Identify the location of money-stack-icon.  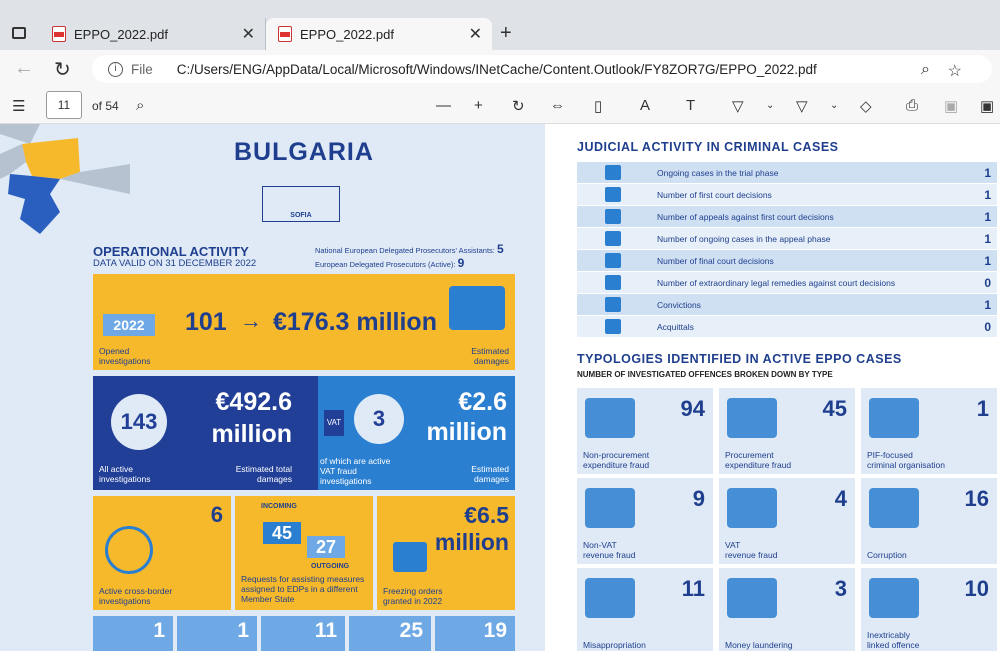
(477, 308).